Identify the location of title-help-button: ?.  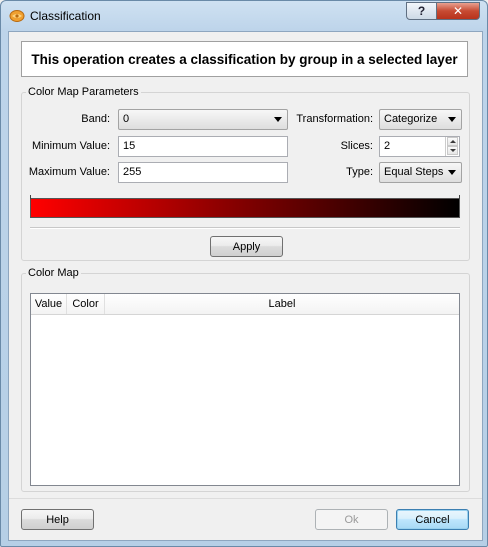
(421, 11).